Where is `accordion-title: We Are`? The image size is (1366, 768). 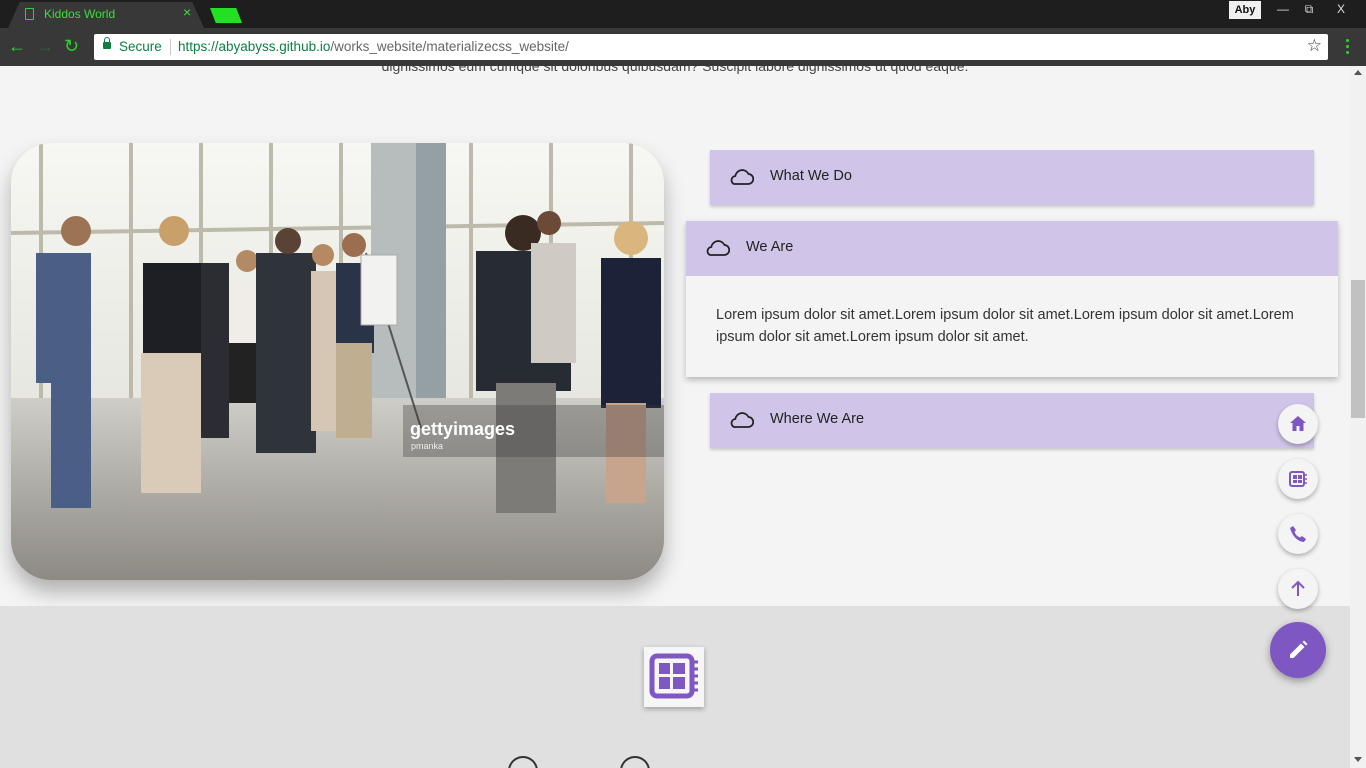
accordion-title: We Are is located at coordinates (770, 247).